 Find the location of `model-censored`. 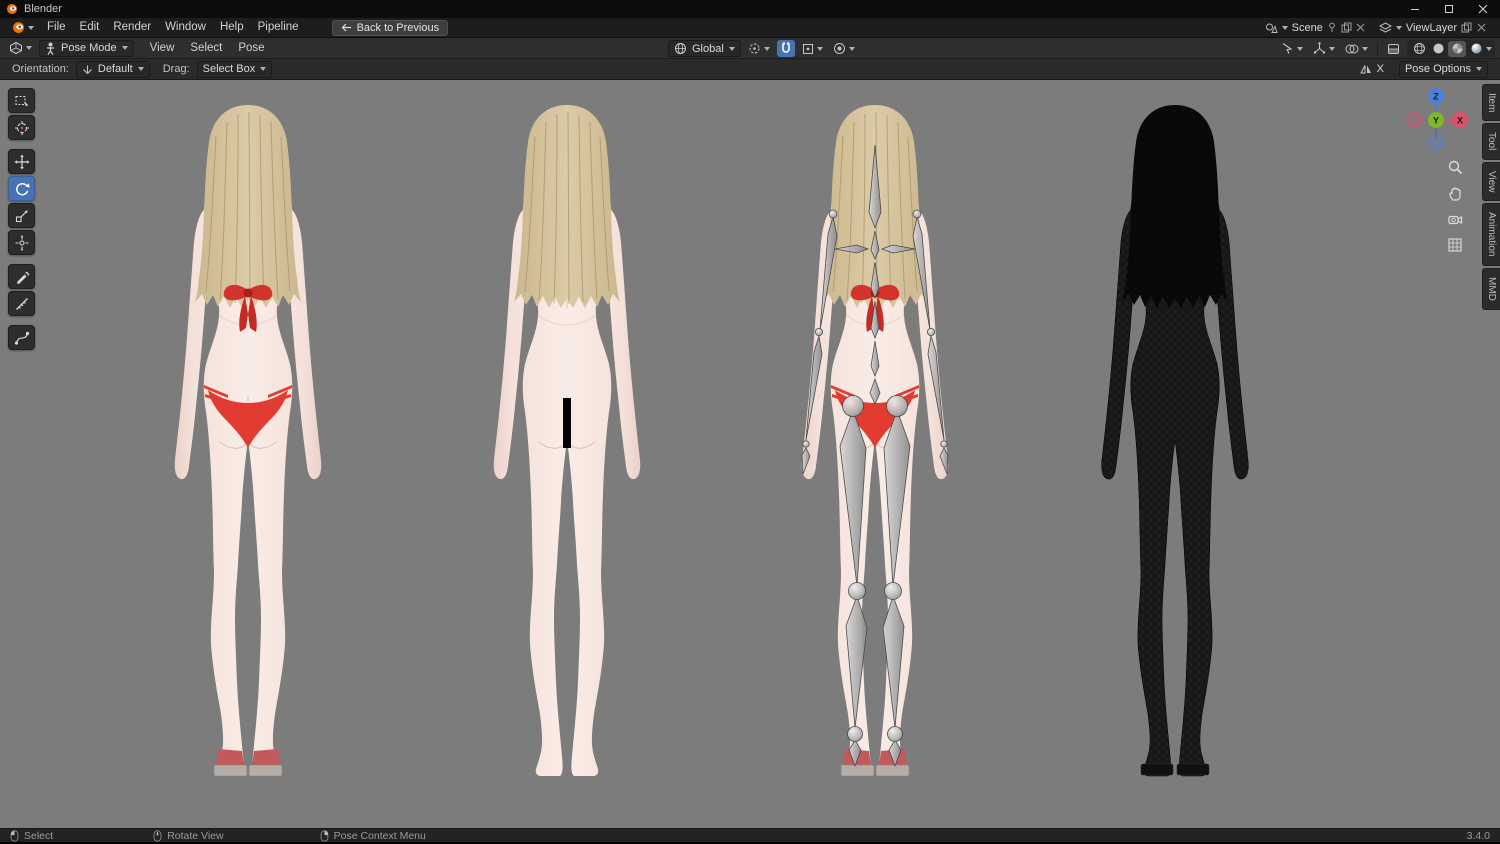

model-censored is located at coordinates (567, 454).